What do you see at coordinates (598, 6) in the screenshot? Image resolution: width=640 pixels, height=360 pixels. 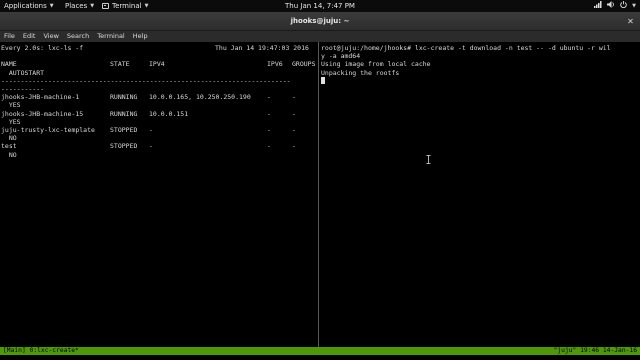 I see `network-icon` at bounding box center [598, 6].